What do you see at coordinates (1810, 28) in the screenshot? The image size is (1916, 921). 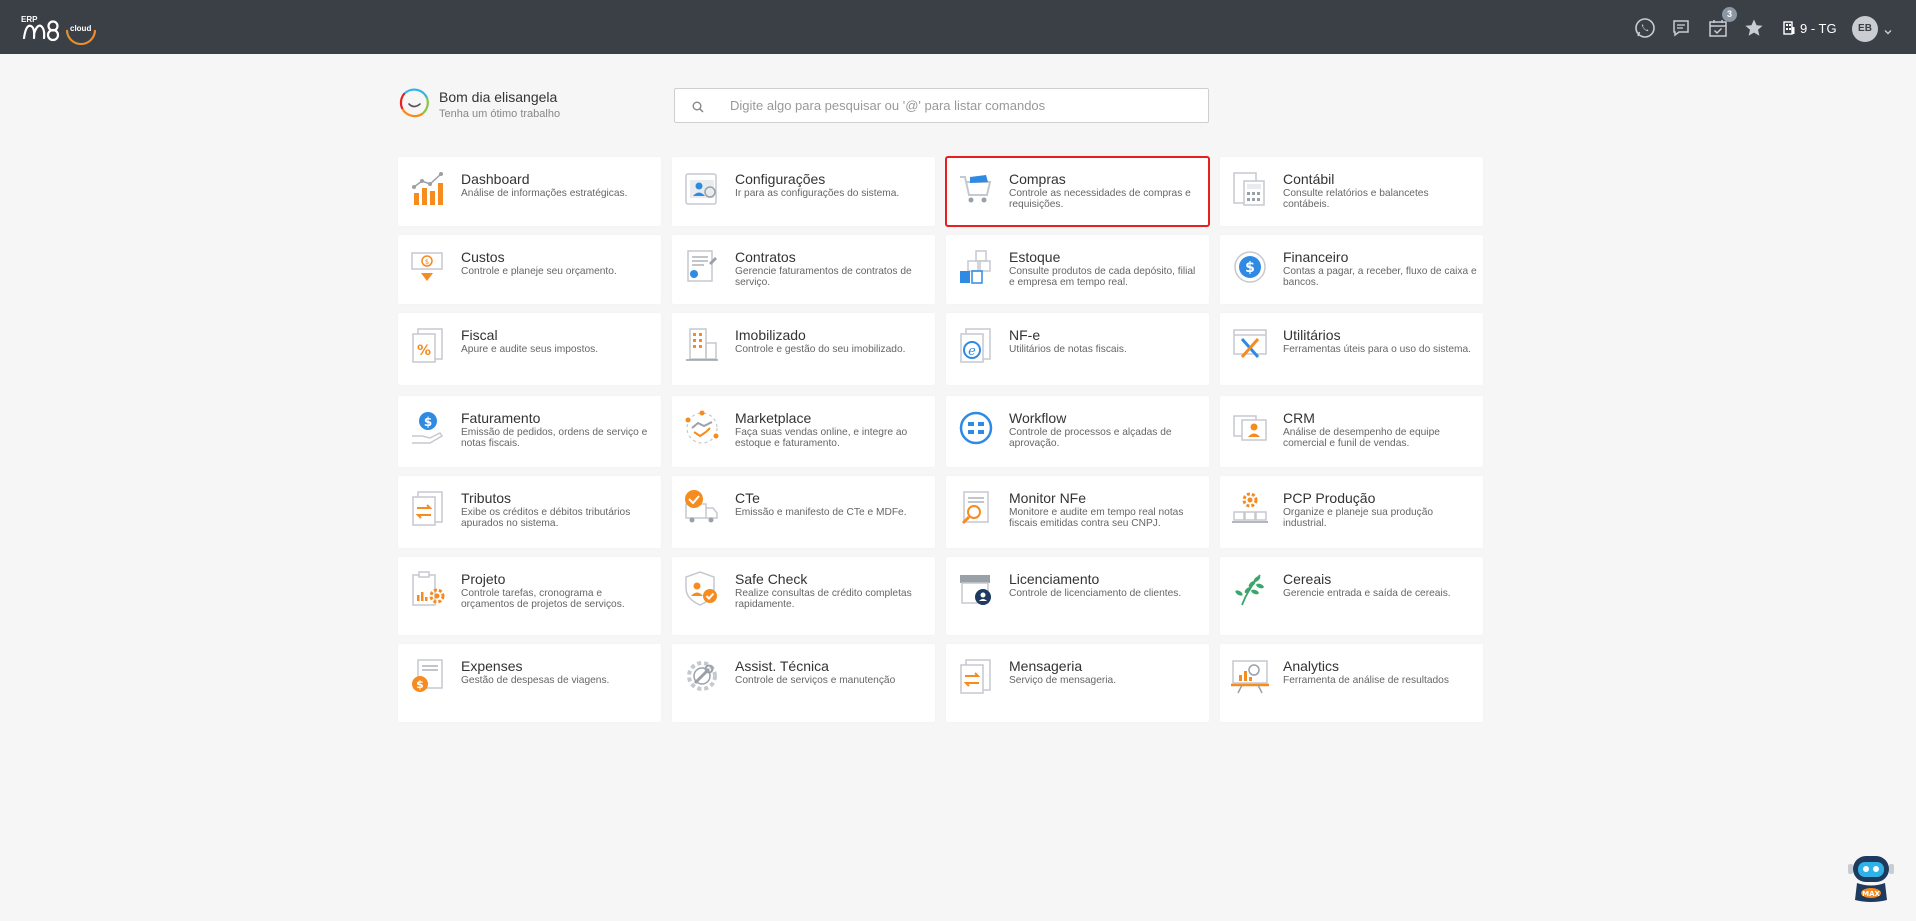 I see `company-selector: 9 - TG` at bounding box center [1810, 28].